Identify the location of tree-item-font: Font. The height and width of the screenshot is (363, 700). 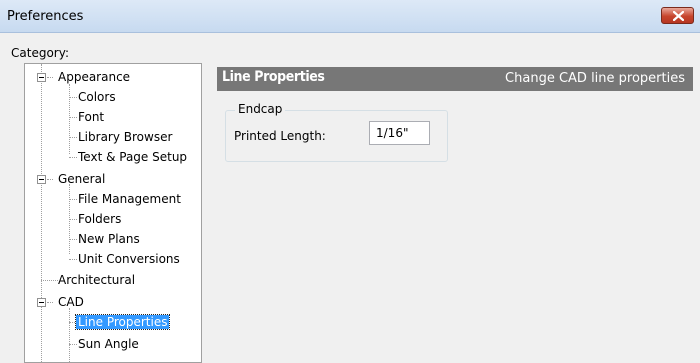
(91, 117).